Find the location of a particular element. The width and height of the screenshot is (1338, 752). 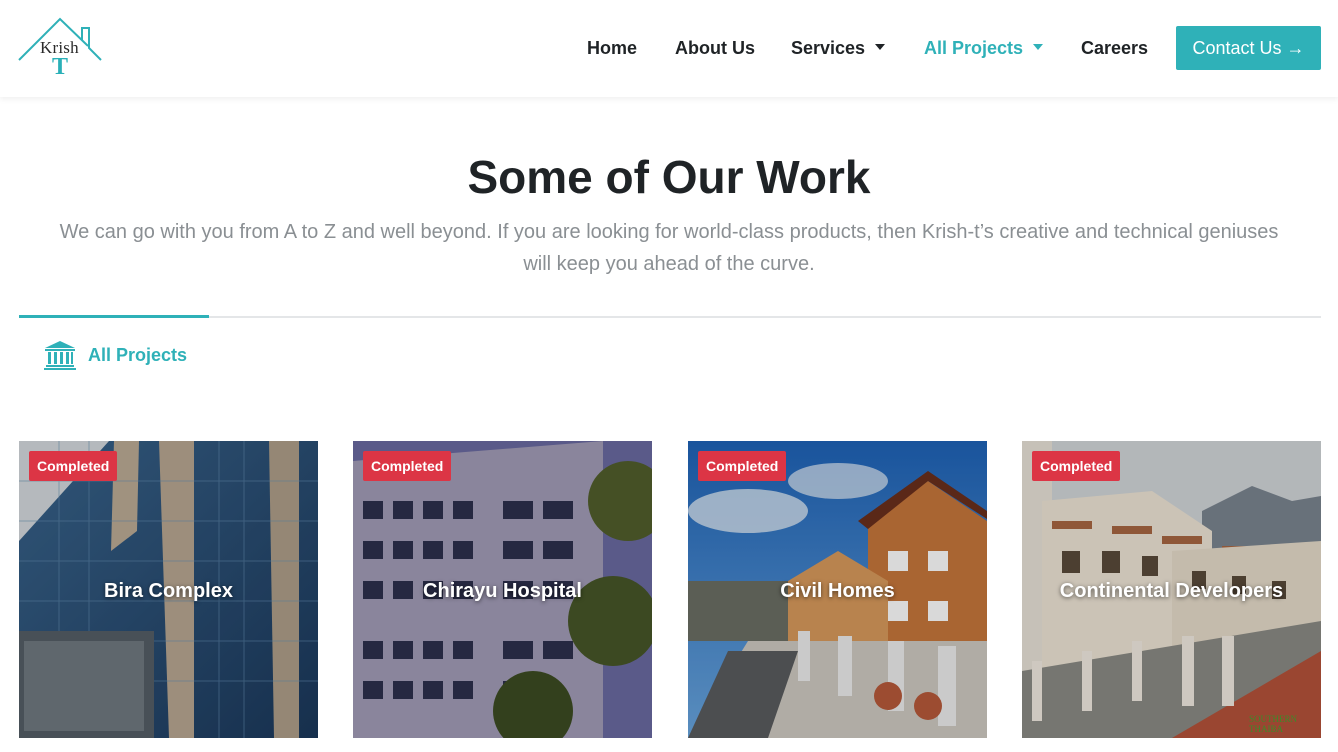

tab-active-indicator is located at coordinates (114, 316).